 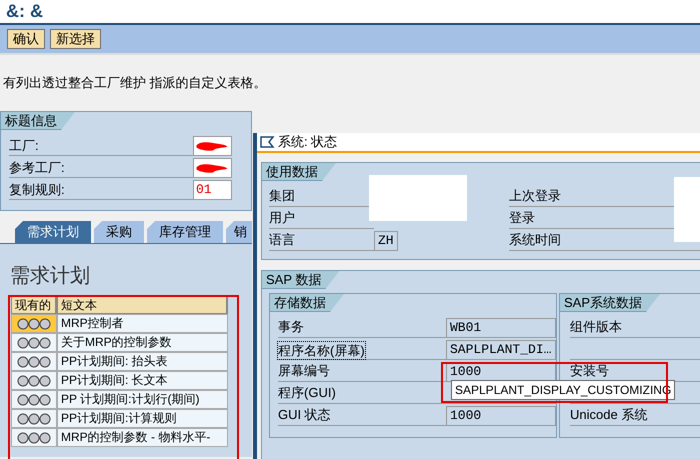 What do you see at coordinates (282, 217) in the screenshot?
I see `field-label: 用户` at bounding box center [282, 217].